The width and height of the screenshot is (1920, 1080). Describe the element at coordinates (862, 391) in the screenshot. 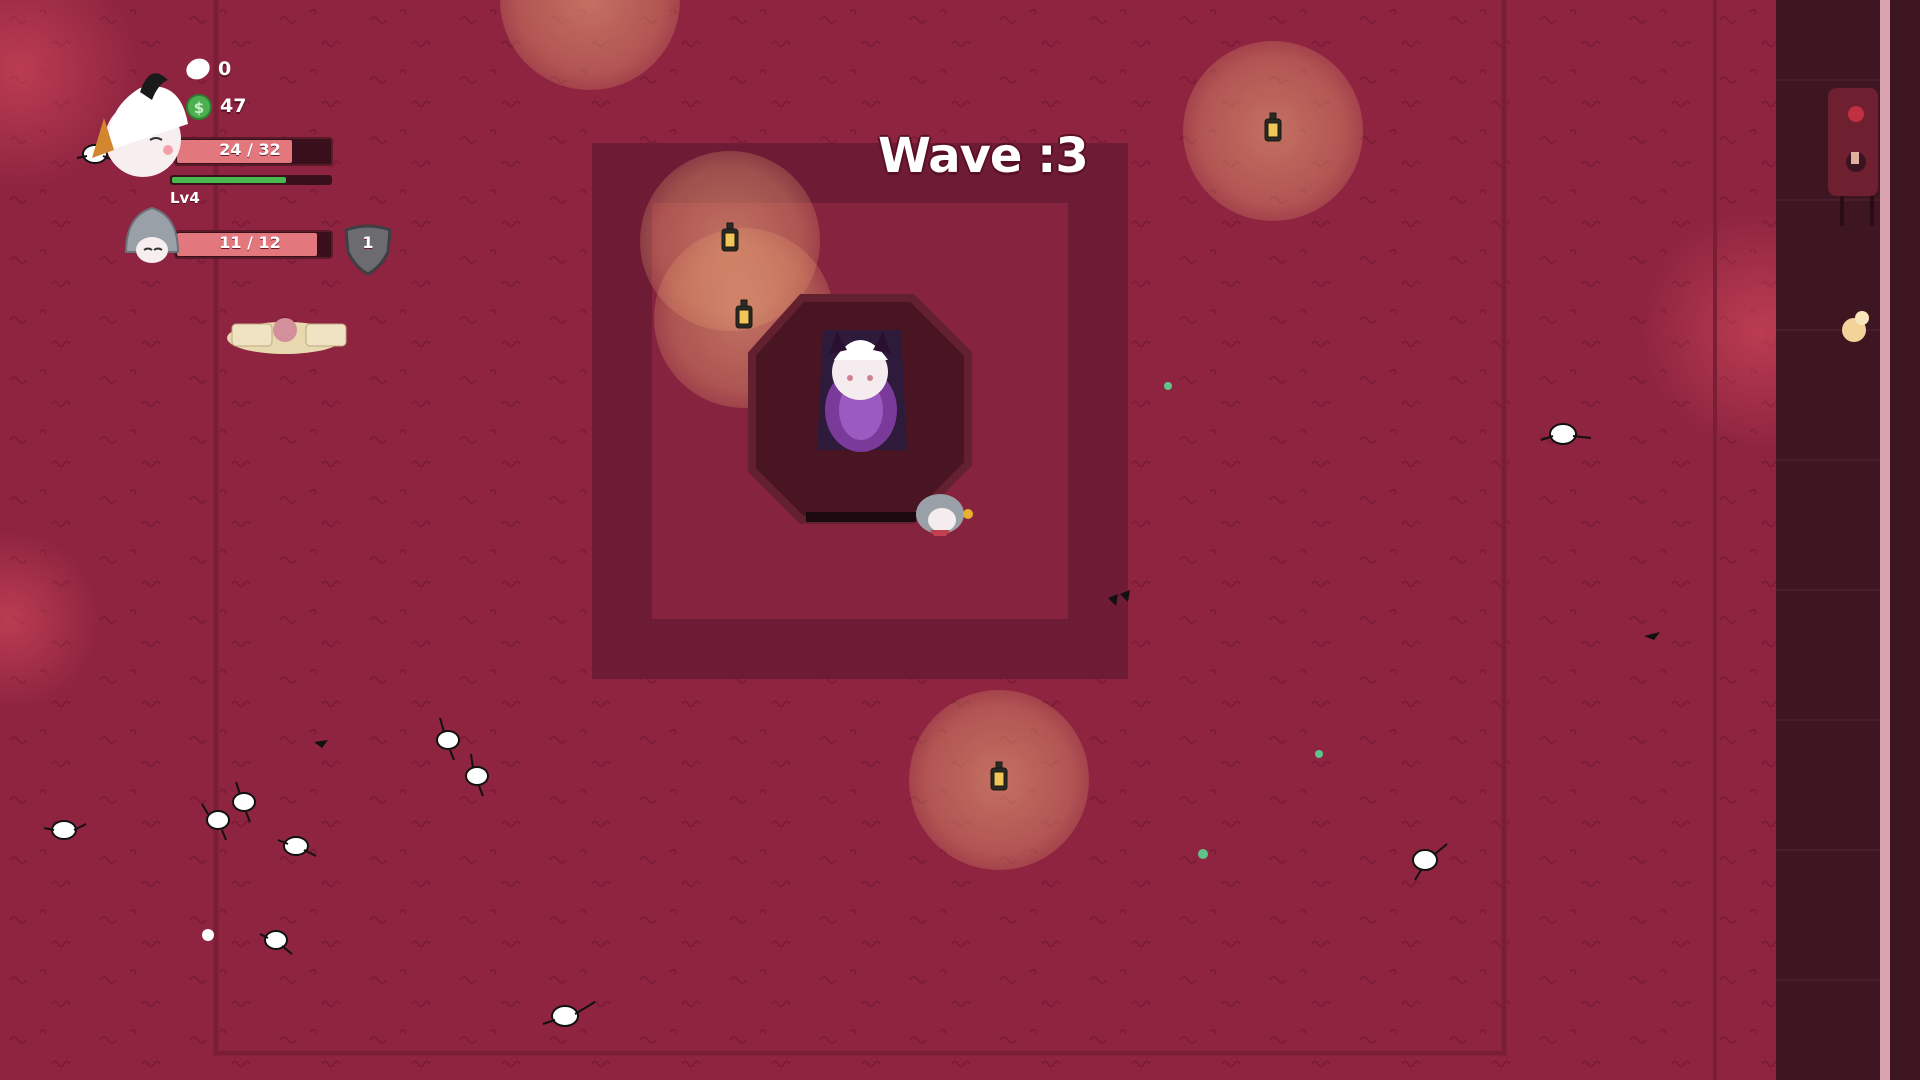

I see `priestess-boss-icon` at that location.